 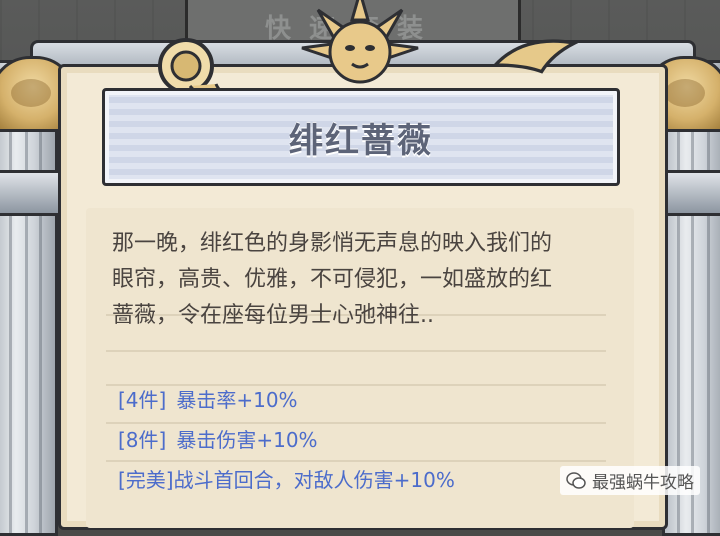 I want to click on item-title-banner: 绯红蔷薇, so click(x=361, y=137).